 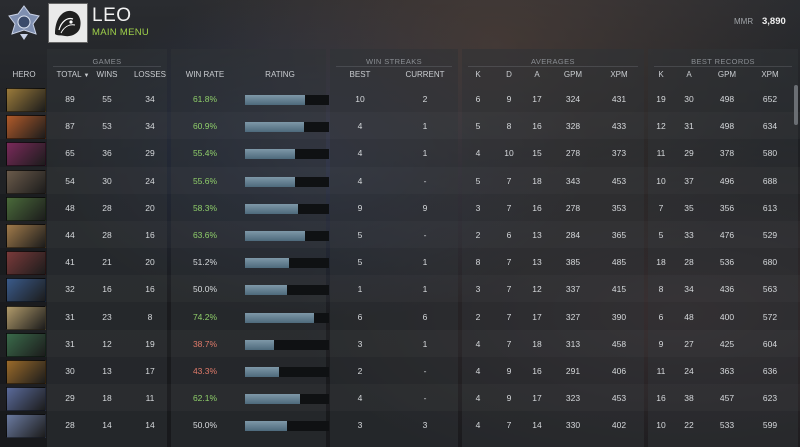 What do you see at coordinates (112, 15) in the screenshot?
I see `player-name: LEO` at bounding box center [112, 15].